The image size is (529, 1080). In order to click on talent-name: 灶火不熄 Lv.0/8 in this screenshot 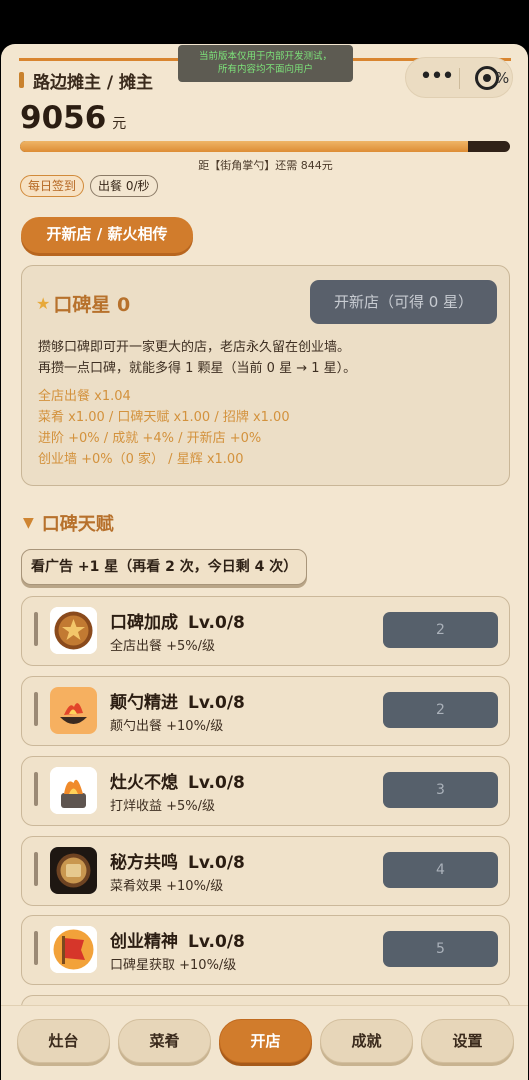, I will do `click(177, 780)`.